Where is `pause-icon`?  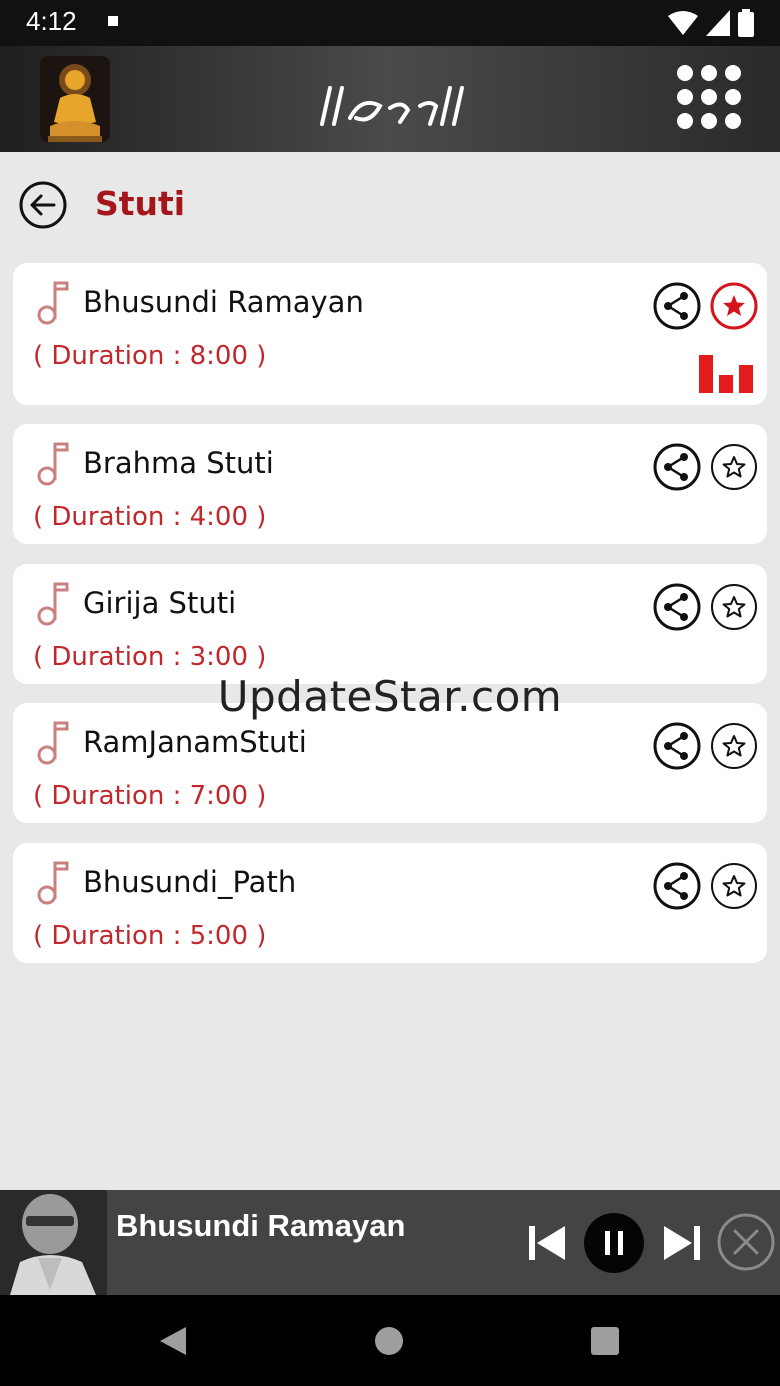
pause-icon is located at coordinates (614, 1243).